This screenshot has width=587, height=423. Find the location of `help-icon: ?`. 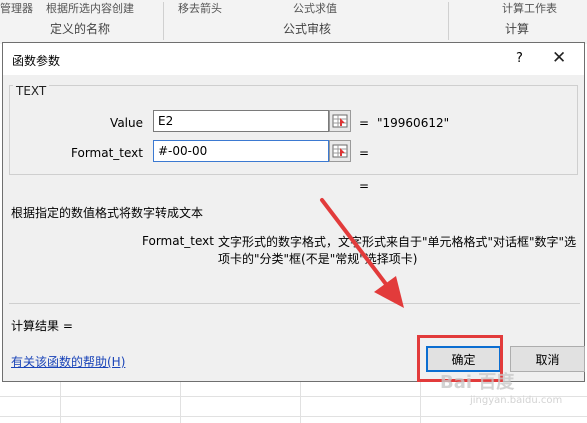

help-icon: ? is located at coordinates (519, 58).